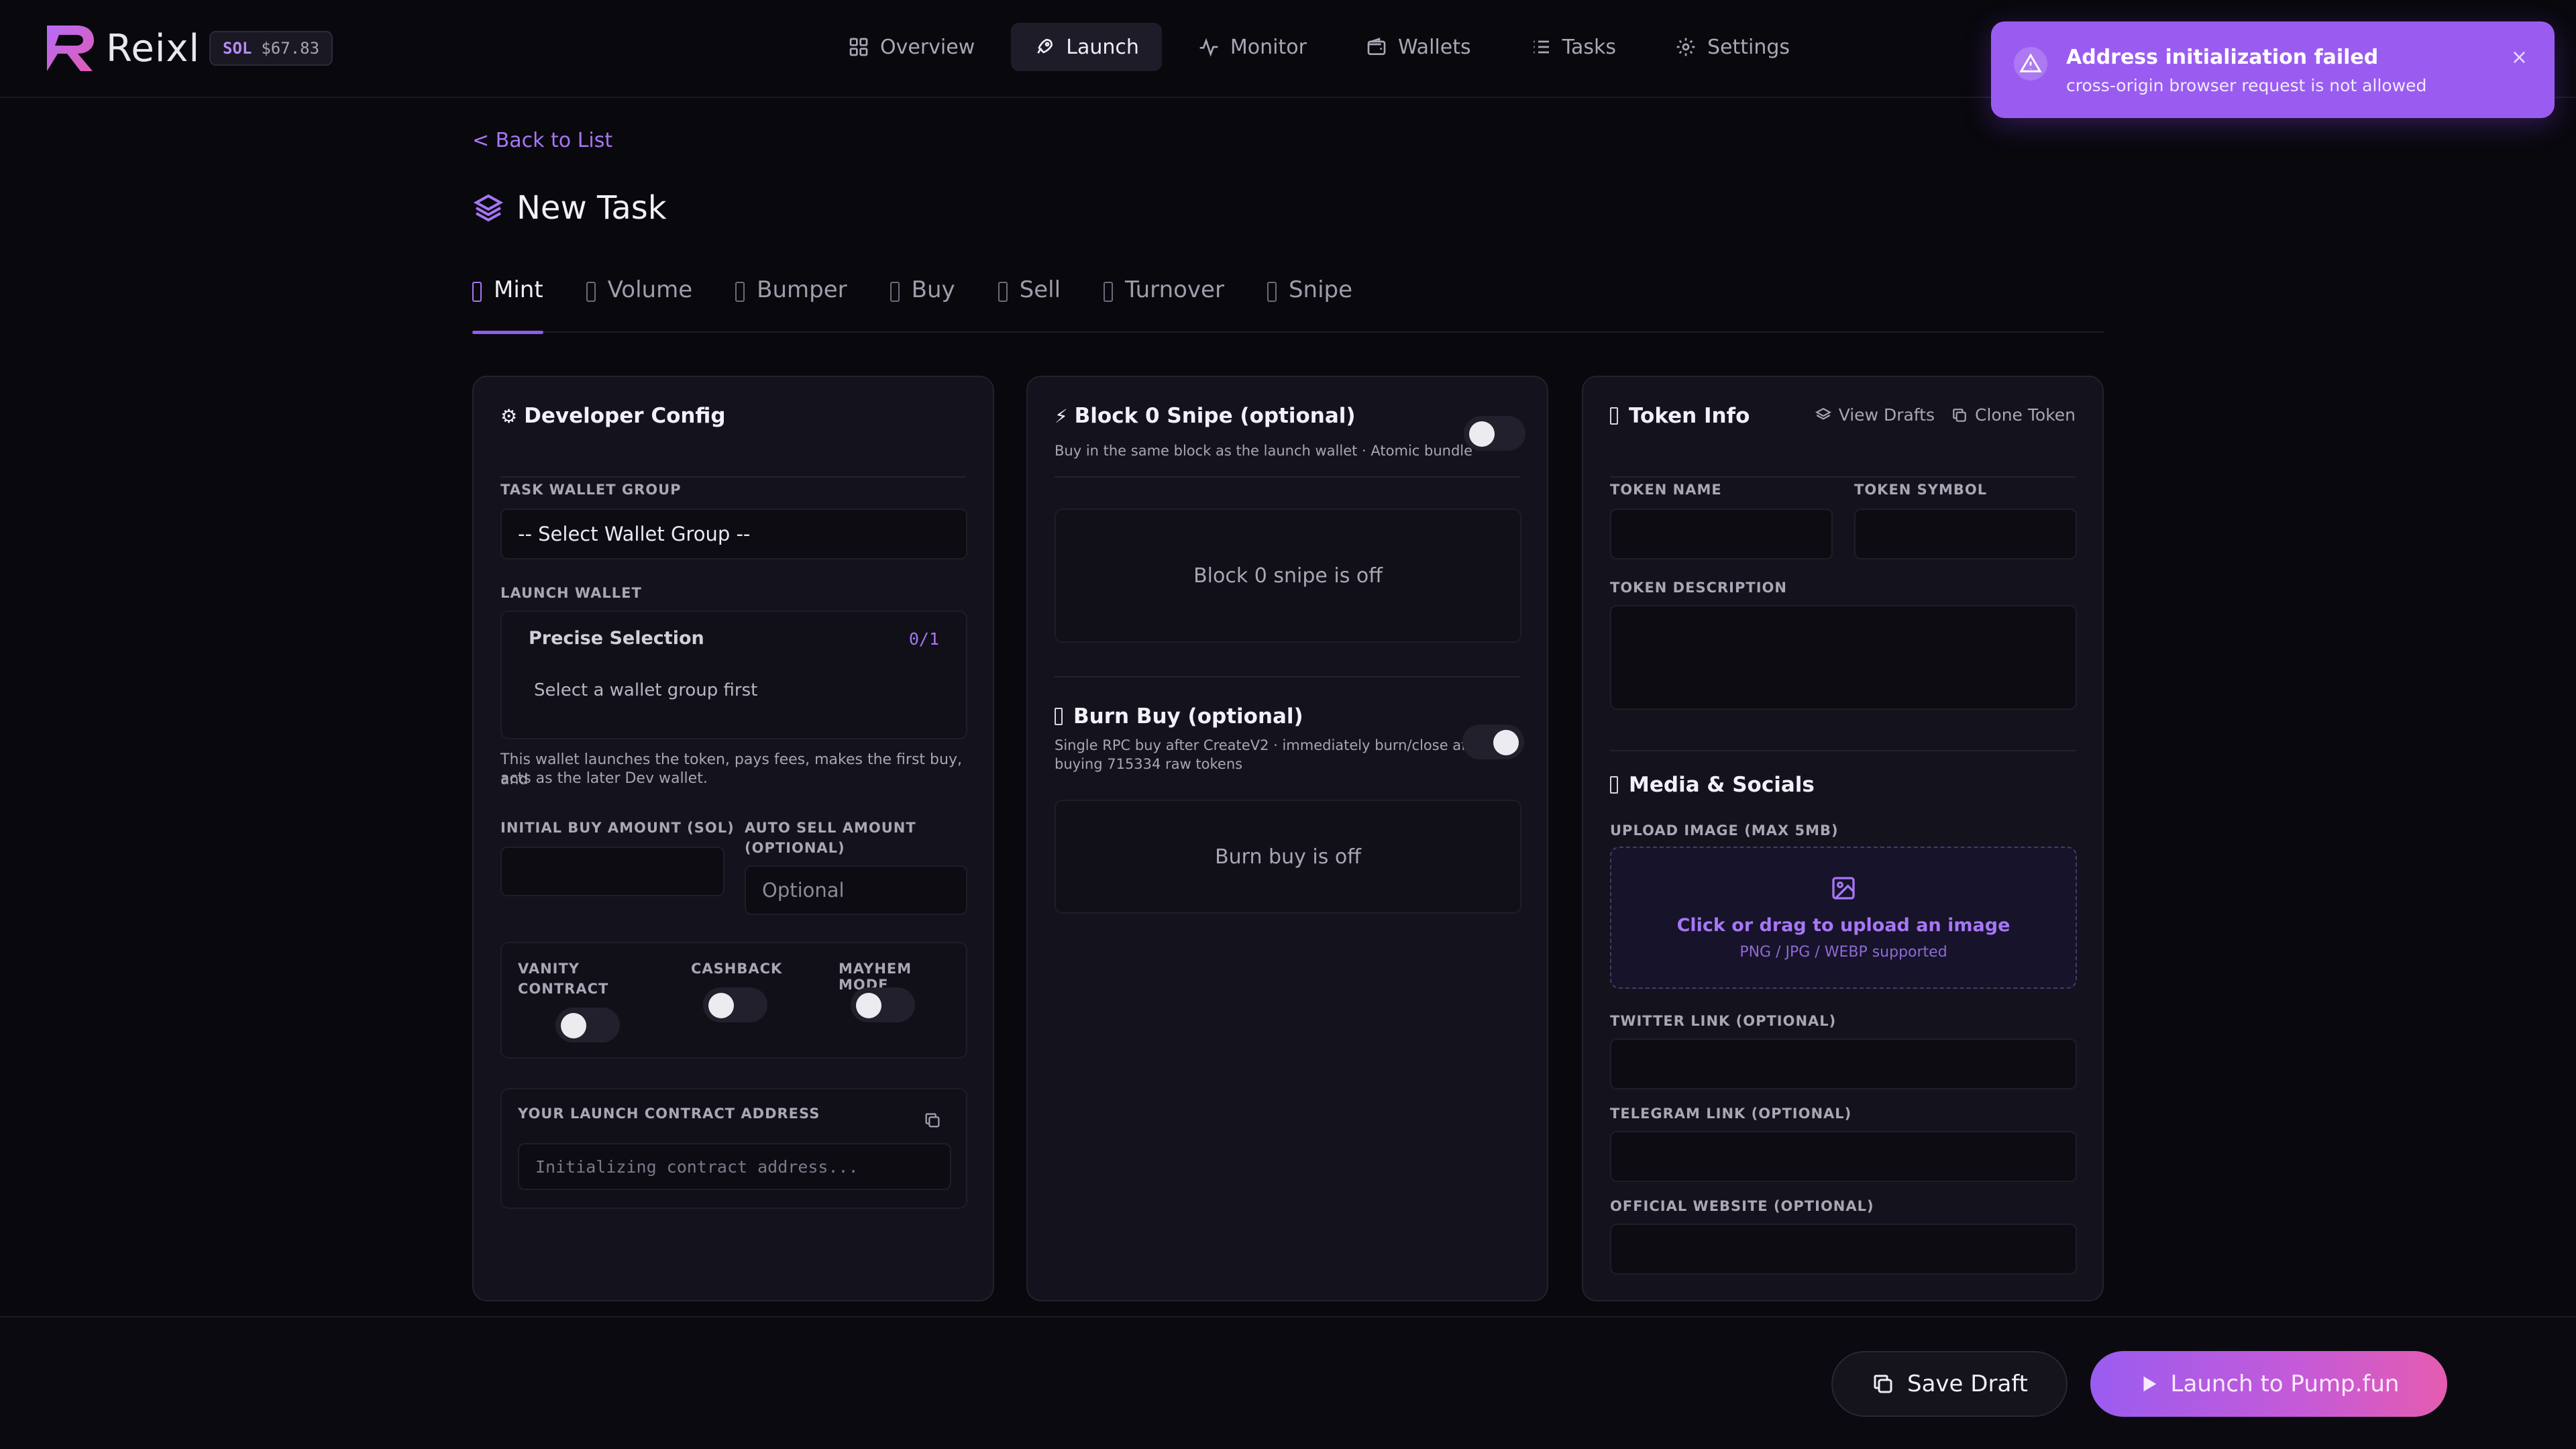 The image size is (2576, 1449). I want to click on nav-launch-label: Launch, so click(1102, 47).